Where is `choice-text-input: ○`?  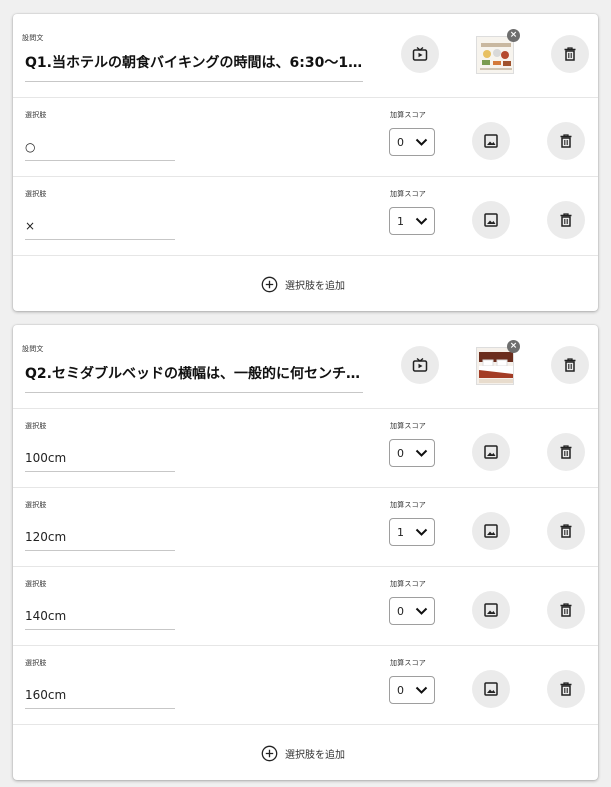
choice-text-input: ○ is located at coordinates (100, 150).